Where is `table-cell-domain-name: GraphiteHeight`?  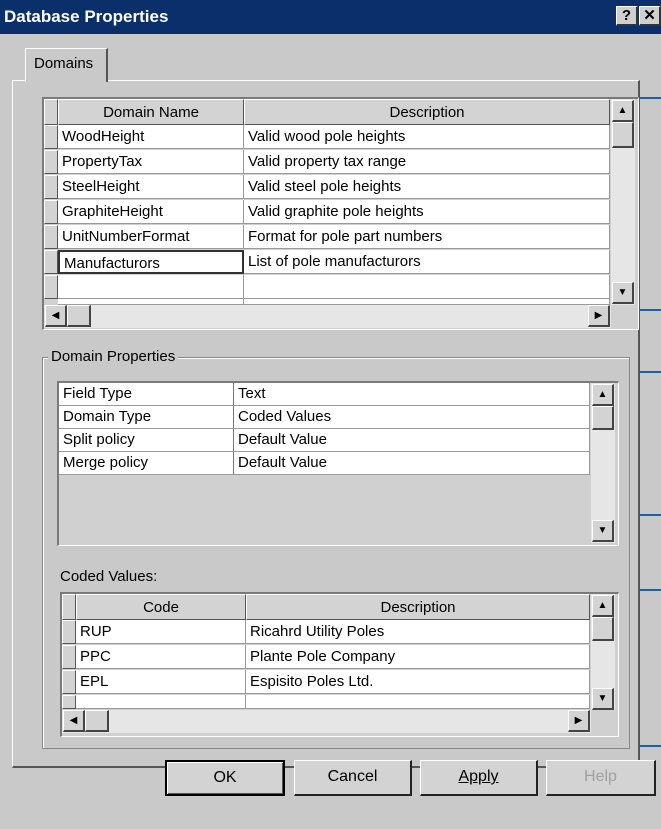
table-cell-domain-name: GraphiteHeight is located at coordinates (151, 212).